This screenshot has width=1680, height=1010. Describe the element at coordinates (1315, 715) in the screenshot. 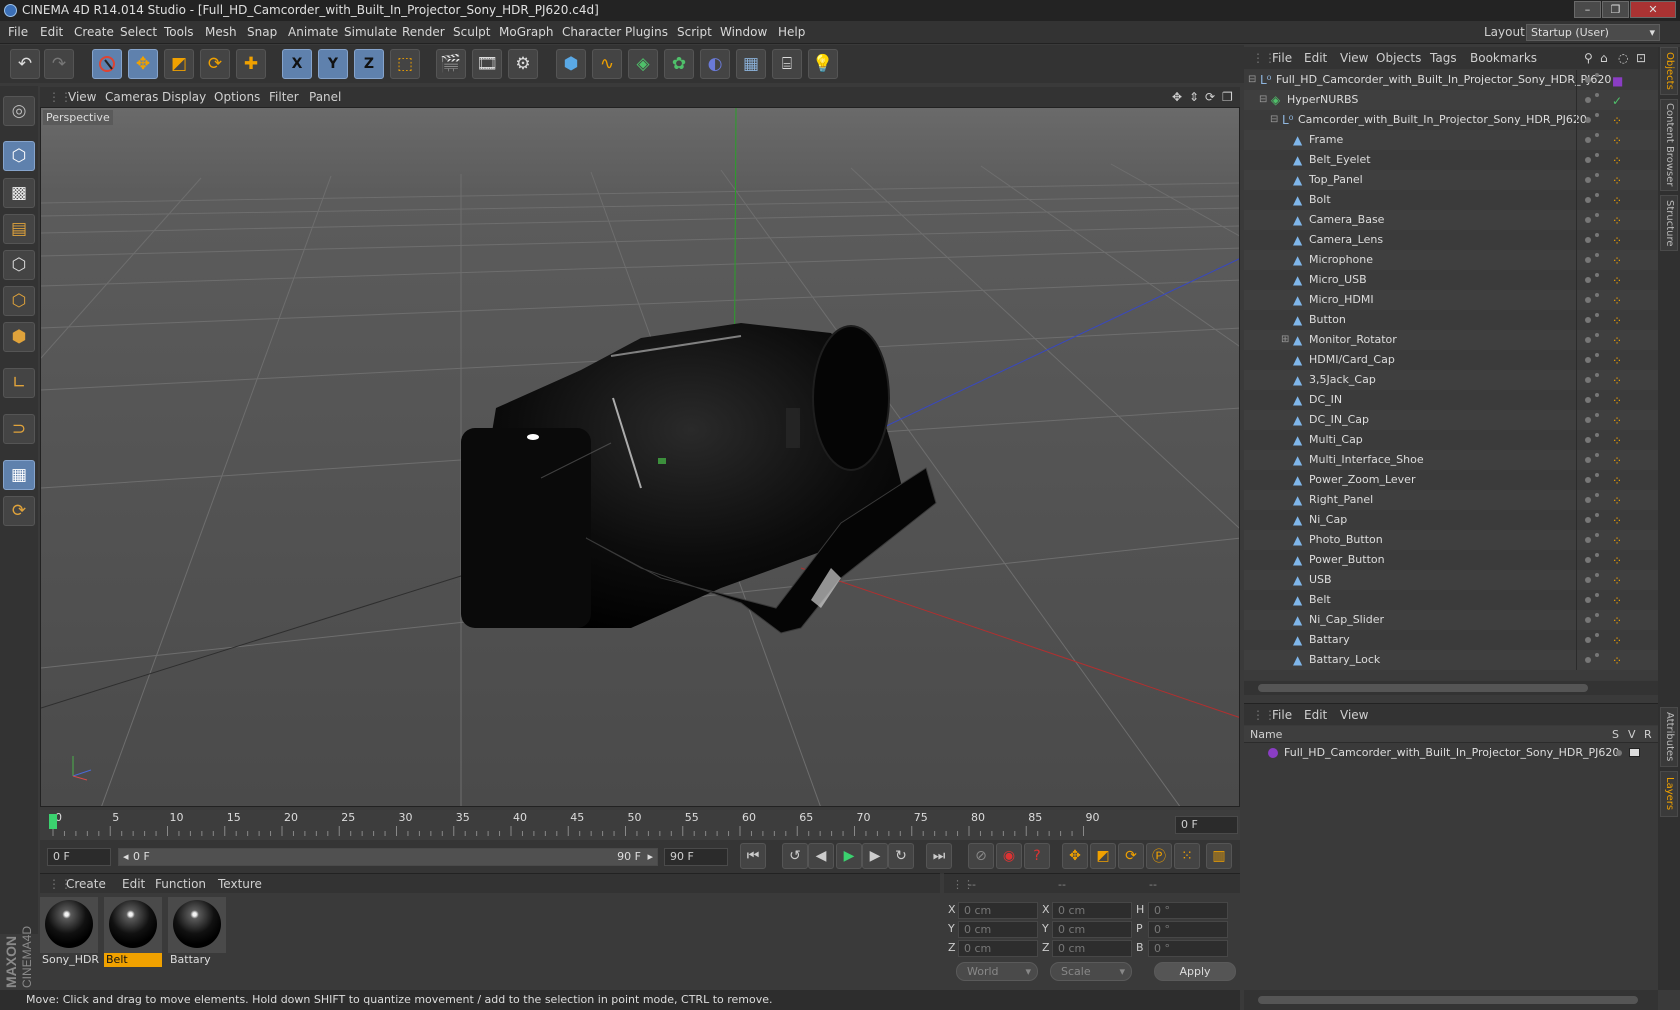

I see `layer-menu-edit: Edit` at that location.